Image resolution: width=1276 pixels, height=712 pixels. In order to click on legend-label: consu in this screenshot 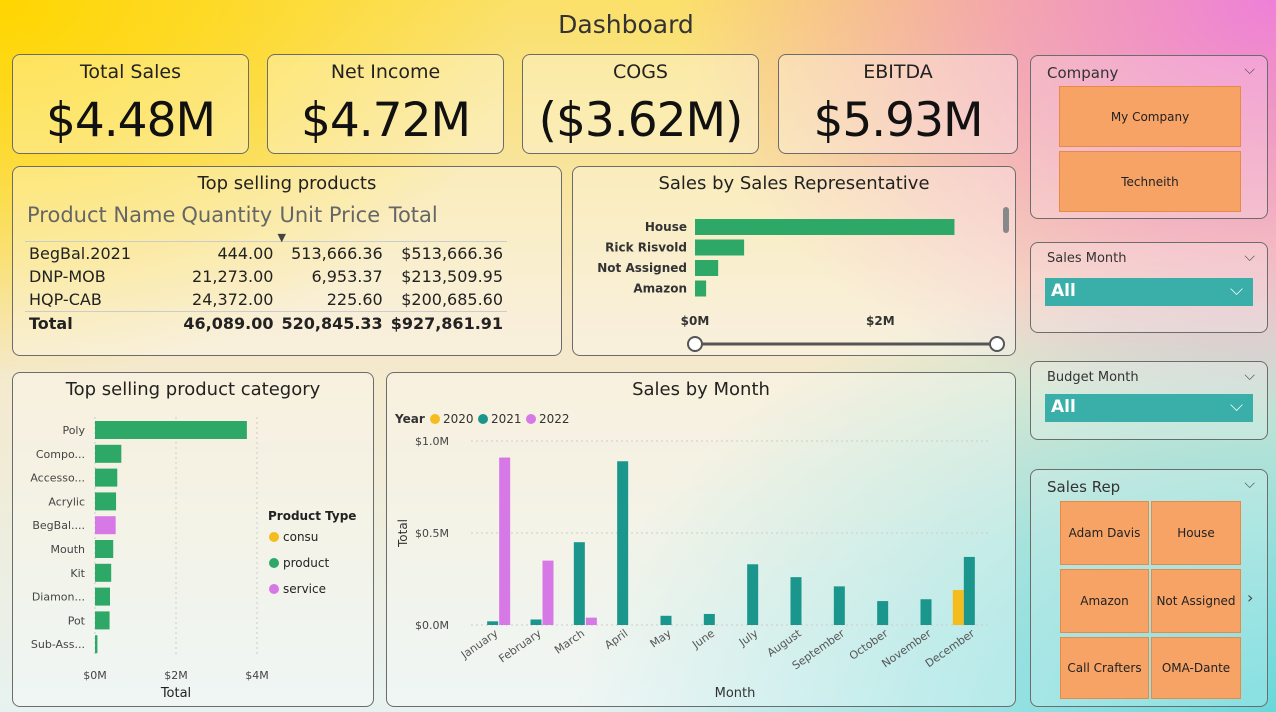, I will do `click(300, 537)`.